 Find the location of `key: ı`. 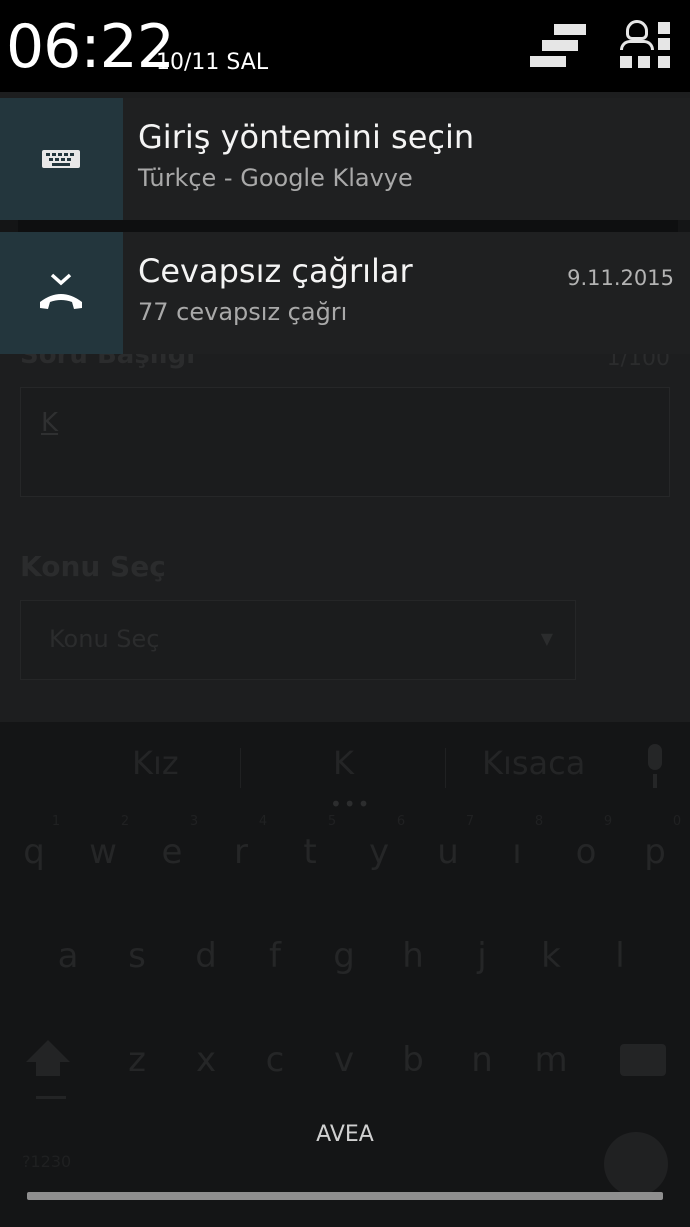

key: ı is located at coordinates (517, 852).